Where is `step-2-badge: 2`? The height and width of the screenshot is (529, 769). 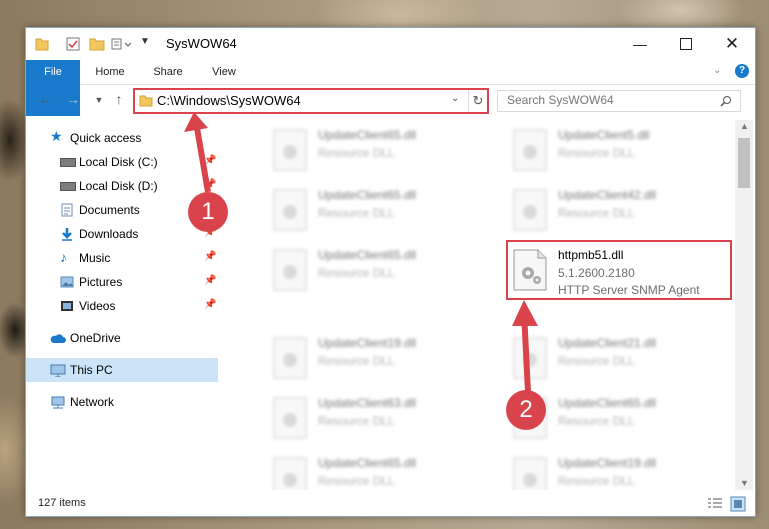 step-2-badge: 2 is located at coordinates (526, 410).